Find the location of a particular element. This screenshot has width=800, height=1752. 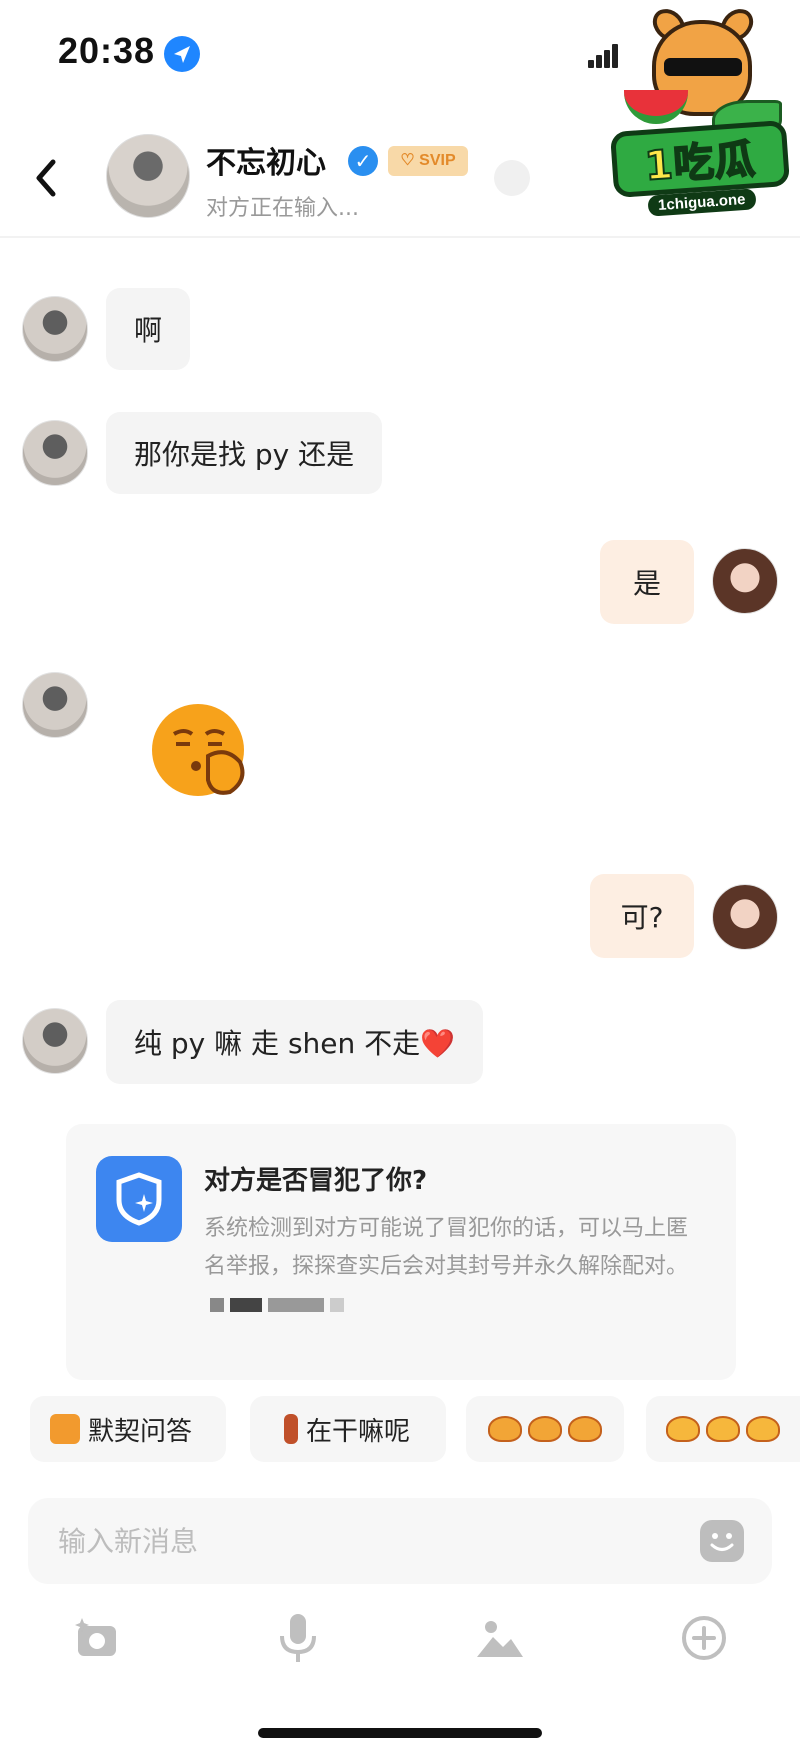

svip-badge: ♡ SVIP is located at coordinates (428, 161).